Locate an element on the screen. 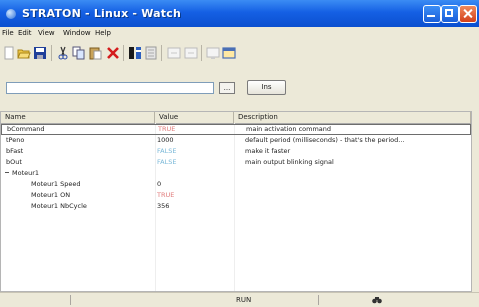  variable-description: make it faster is located at coordinates (268, 151).